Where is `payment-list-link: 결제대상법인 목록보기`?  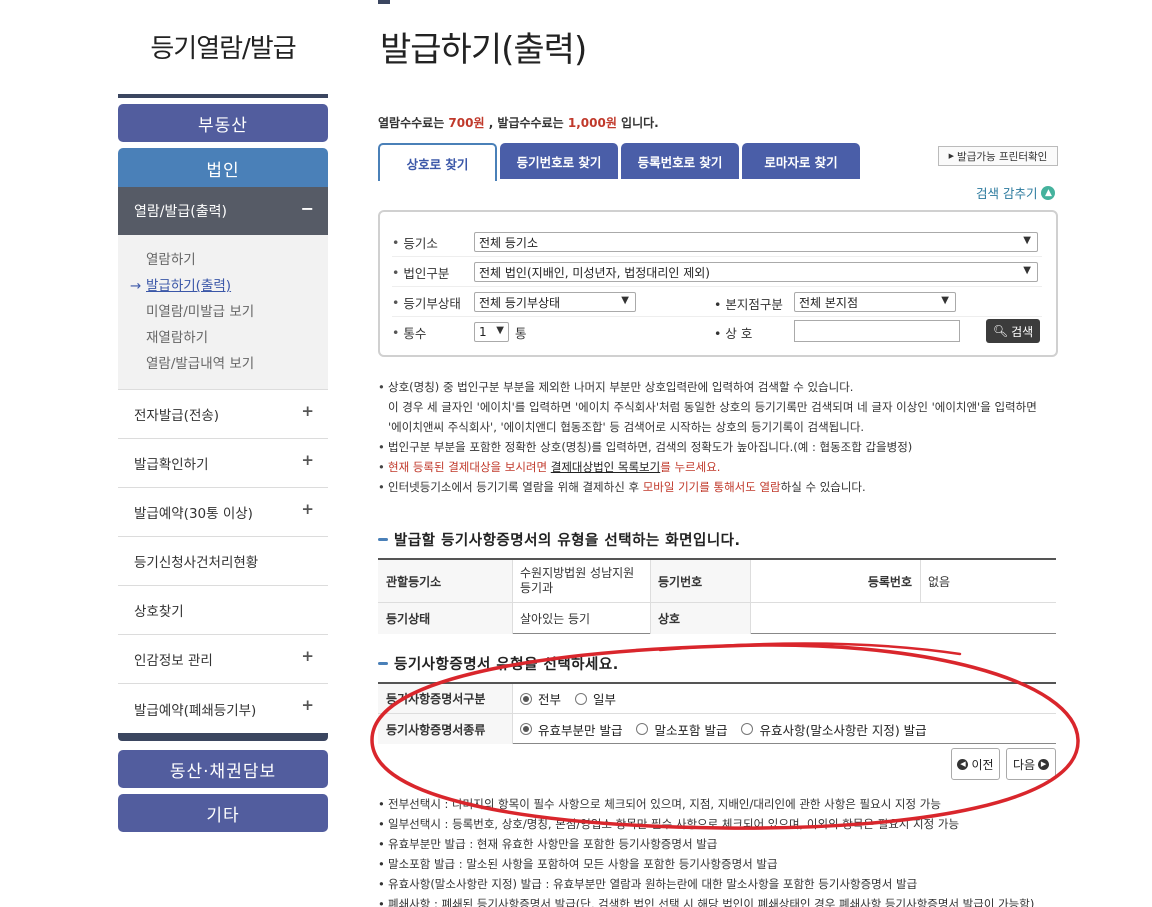
payment-list-link: 결제대상법인 목록보기 is located at coordinates (605, 467).